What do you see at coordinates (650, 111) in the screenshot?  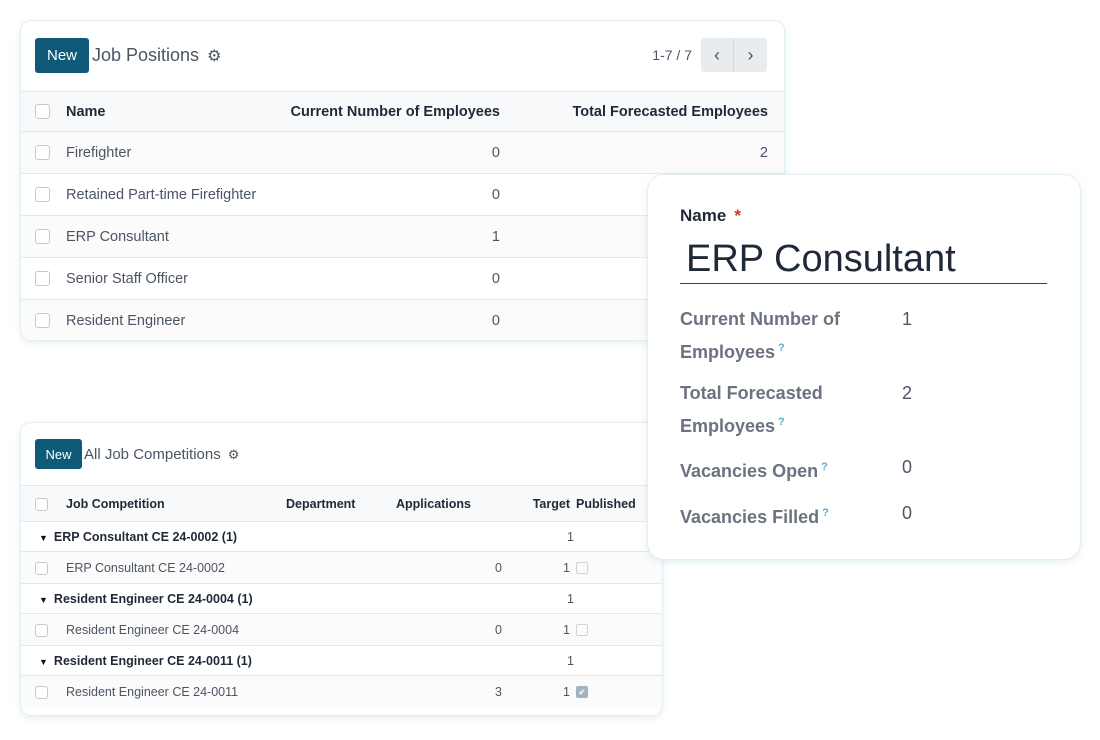 I see `column-forecasted-employees: Total Forecasted Employees` at bounding box center [650, 111].